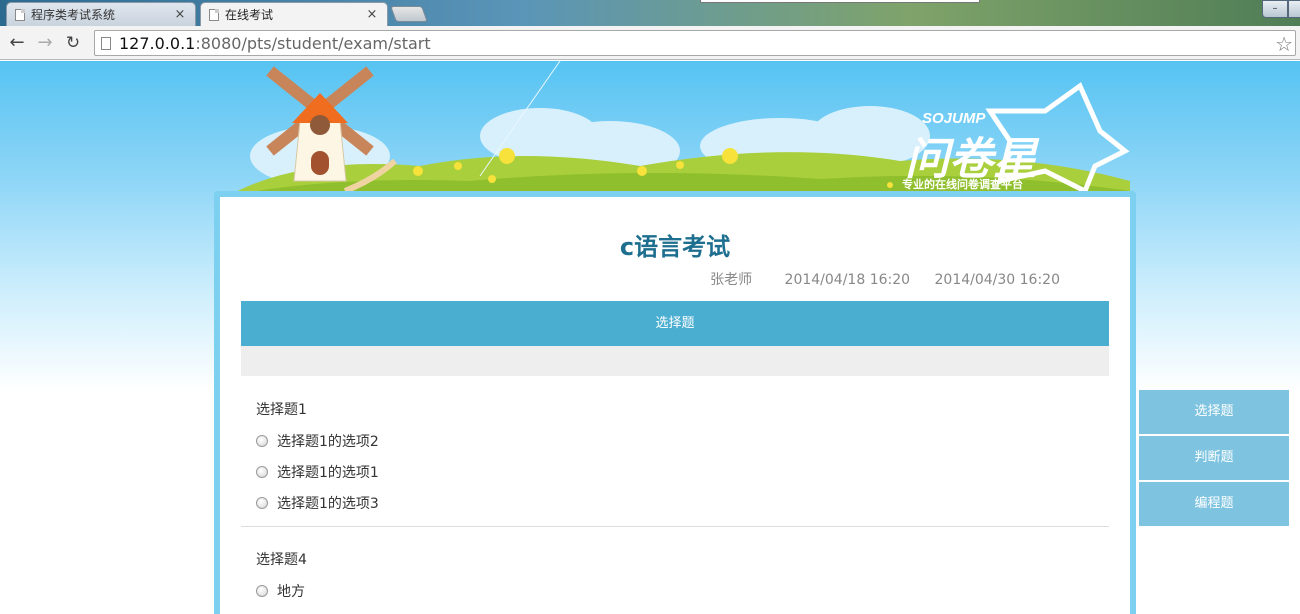 Image resolution: width=1300 pixels, height=614 pixels. What do you see at coordinates (675, 323) in the screenshot?
I see `section-header: 选择题` at bounding box center [675, 323].